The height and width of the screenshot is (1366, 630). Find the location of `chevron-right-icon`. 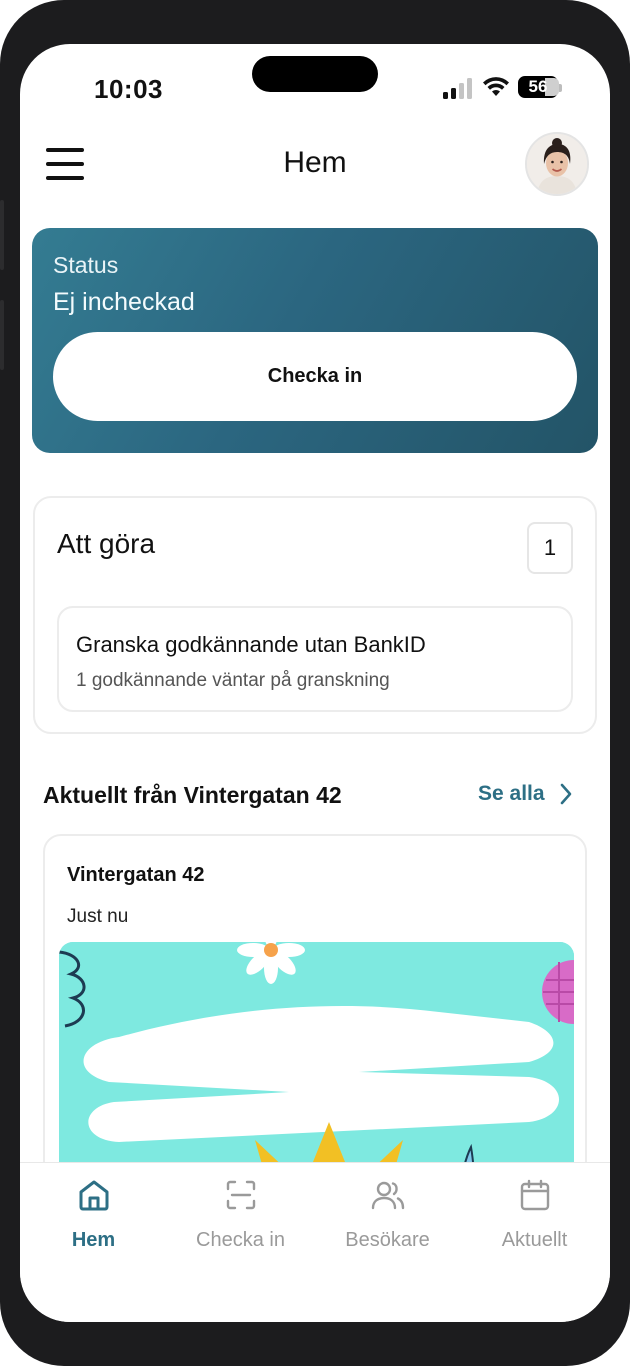

chevron-right-icon is located at coordinates (565, 794).